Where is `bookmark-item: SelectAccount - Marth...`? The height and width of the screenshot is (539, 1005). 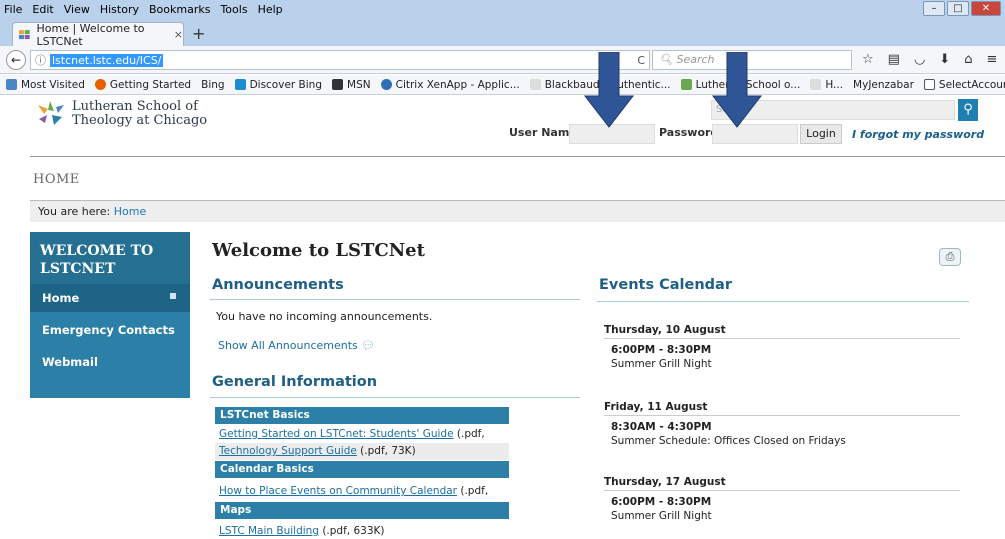 bookmark-item: SelectAccount - Marth... is located at coordinates (964, 84).